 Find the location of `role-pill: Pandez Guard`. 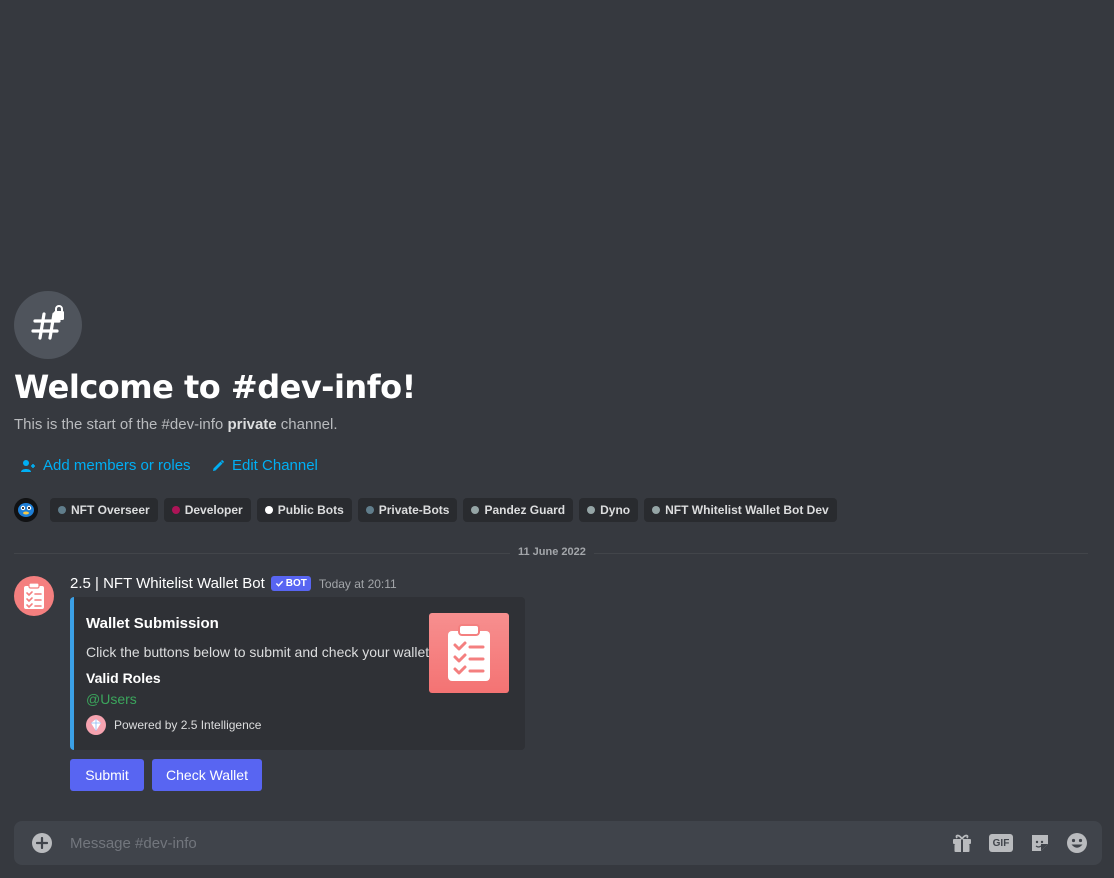

role-pill: Pandez Guard is located at coordinates (518, 510).